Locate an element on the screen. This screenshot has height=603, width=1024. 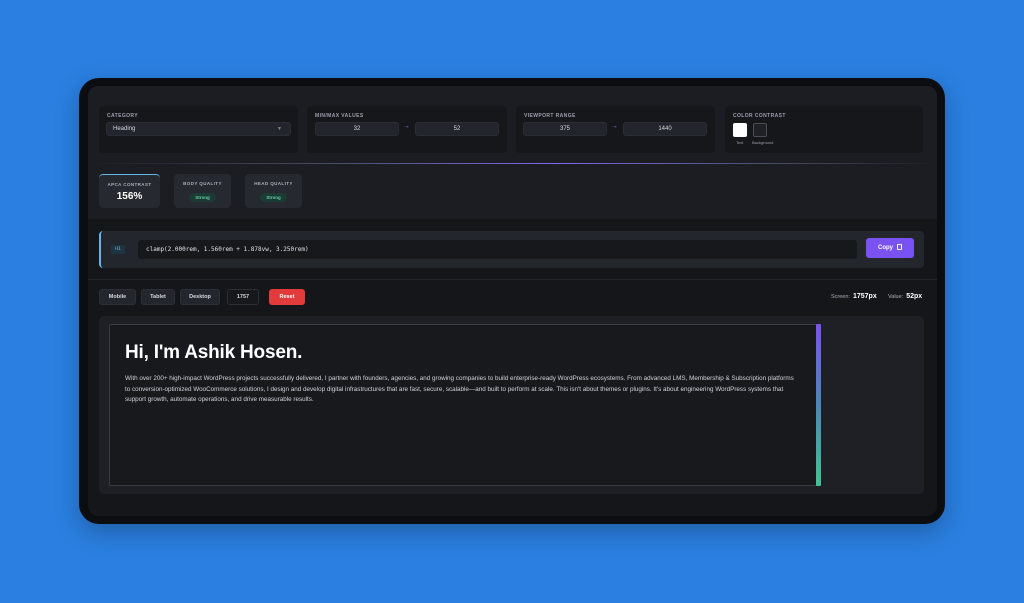
screen-label: Screen: is located at coordinates (840, 297).